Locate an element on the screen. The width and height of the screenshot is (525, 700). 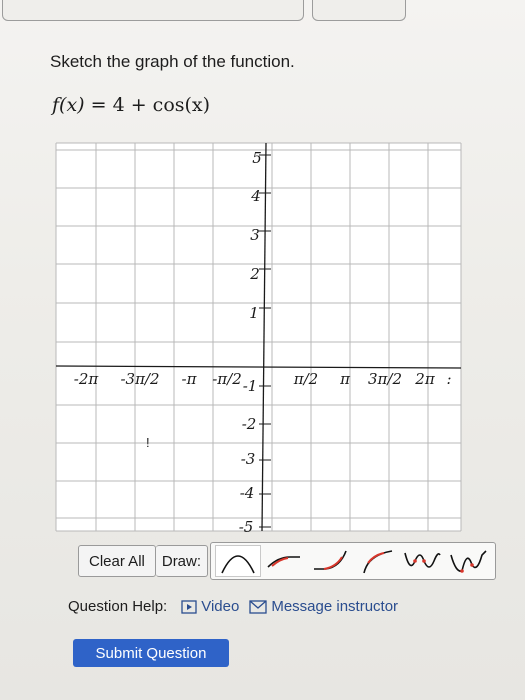
overflow-mark: : is located at coordinates (448, 379).